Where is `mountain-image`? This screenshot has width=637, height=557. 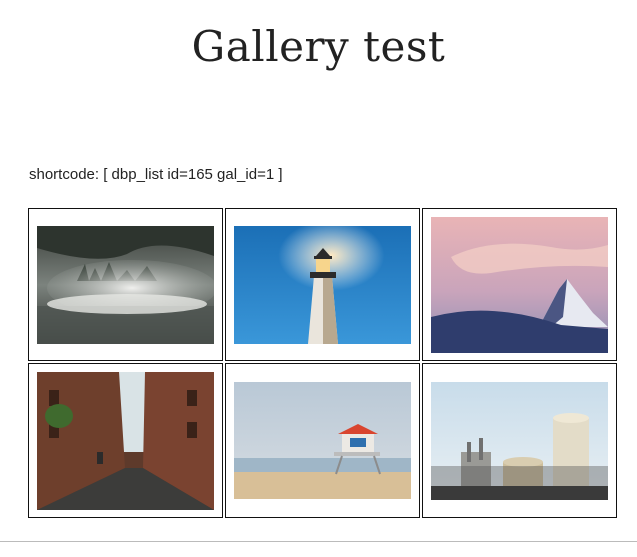 mountain-image is located at coordinates (519, 284).